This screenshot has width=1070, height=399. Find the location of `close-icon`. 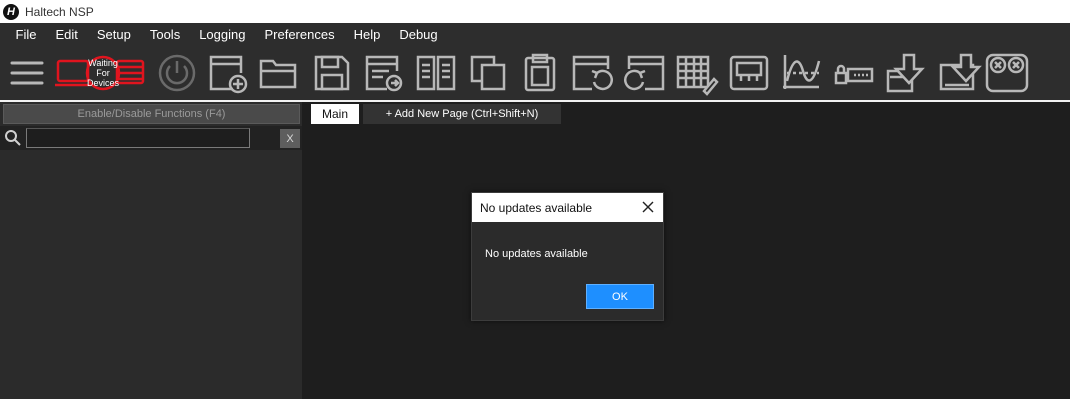

close-icon is located at coordinates (648, 207).